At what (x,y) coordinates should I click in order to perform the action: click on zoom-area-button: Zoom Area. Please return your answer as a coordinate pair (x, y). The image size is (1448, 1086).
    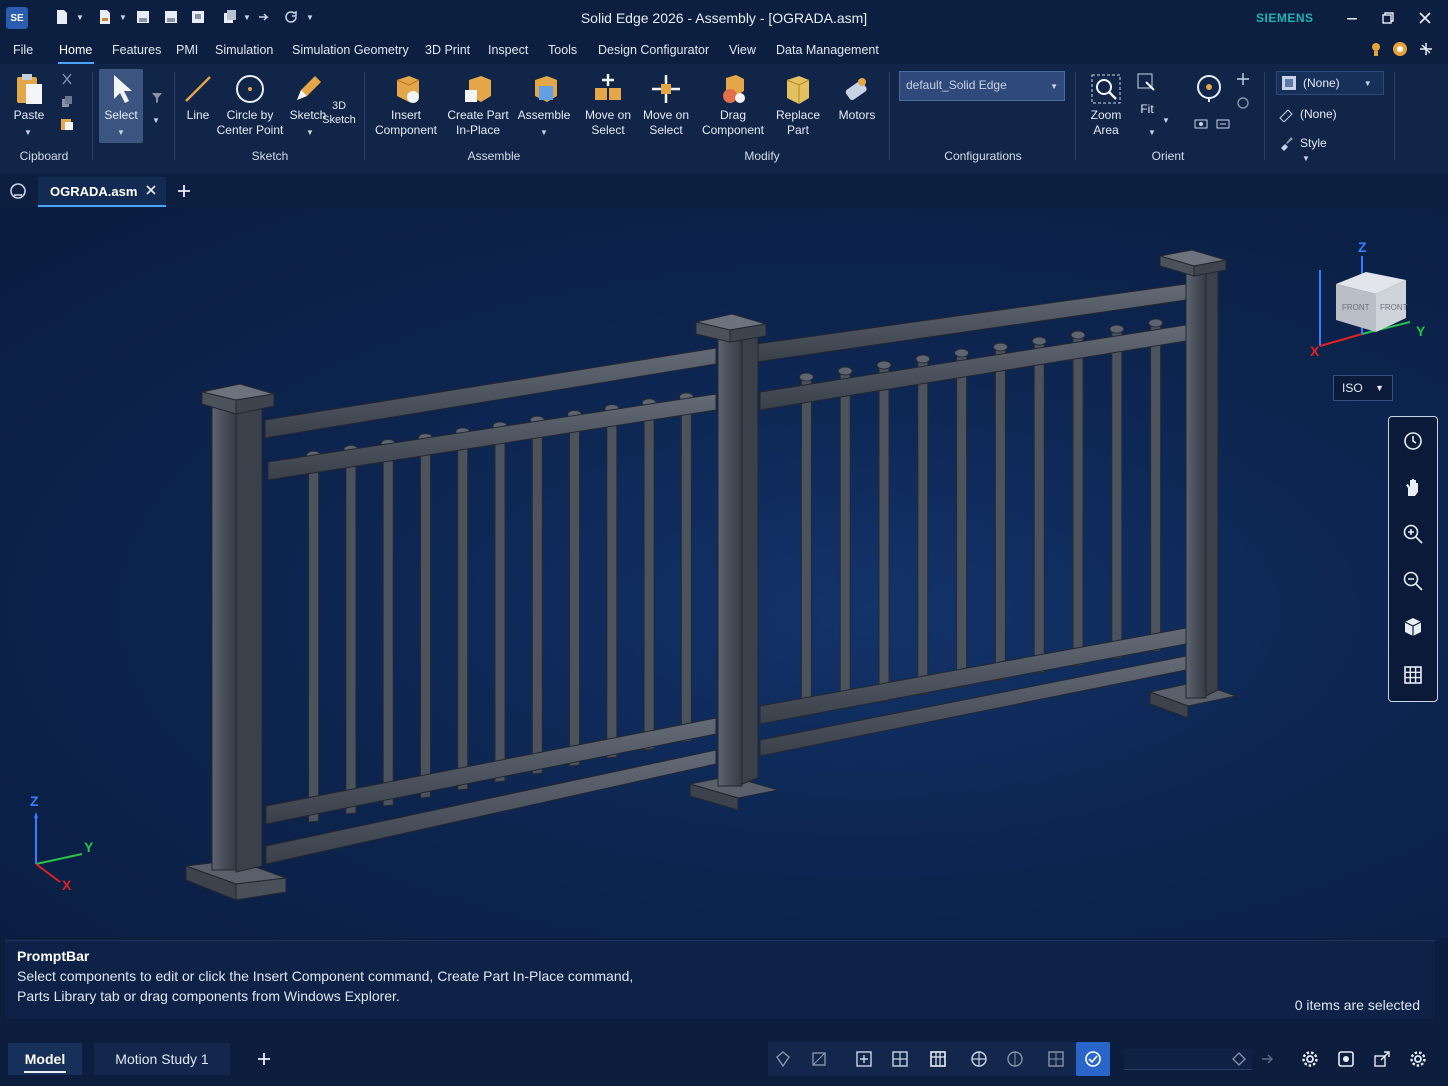
    Looking at the image, I should click on (1106, 105).